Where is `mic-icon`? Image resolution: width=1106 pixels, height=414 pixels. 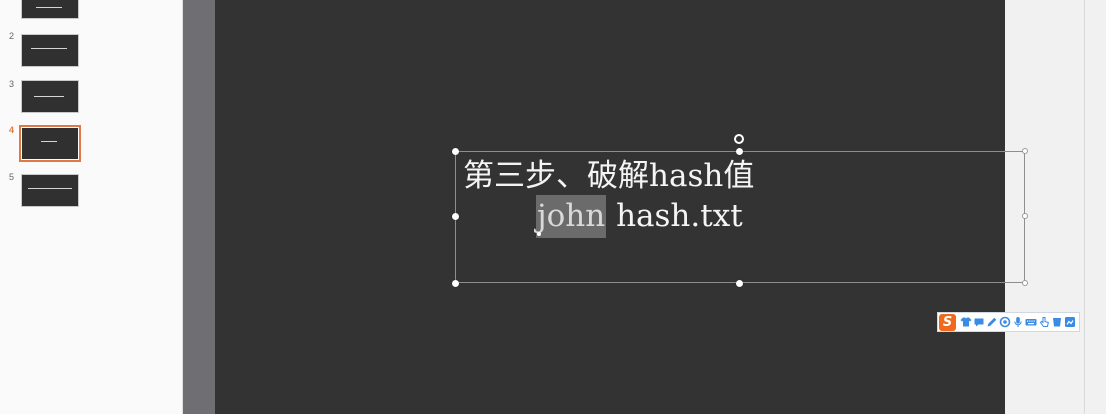
mic-icon is located at coordinates (1018, 322).